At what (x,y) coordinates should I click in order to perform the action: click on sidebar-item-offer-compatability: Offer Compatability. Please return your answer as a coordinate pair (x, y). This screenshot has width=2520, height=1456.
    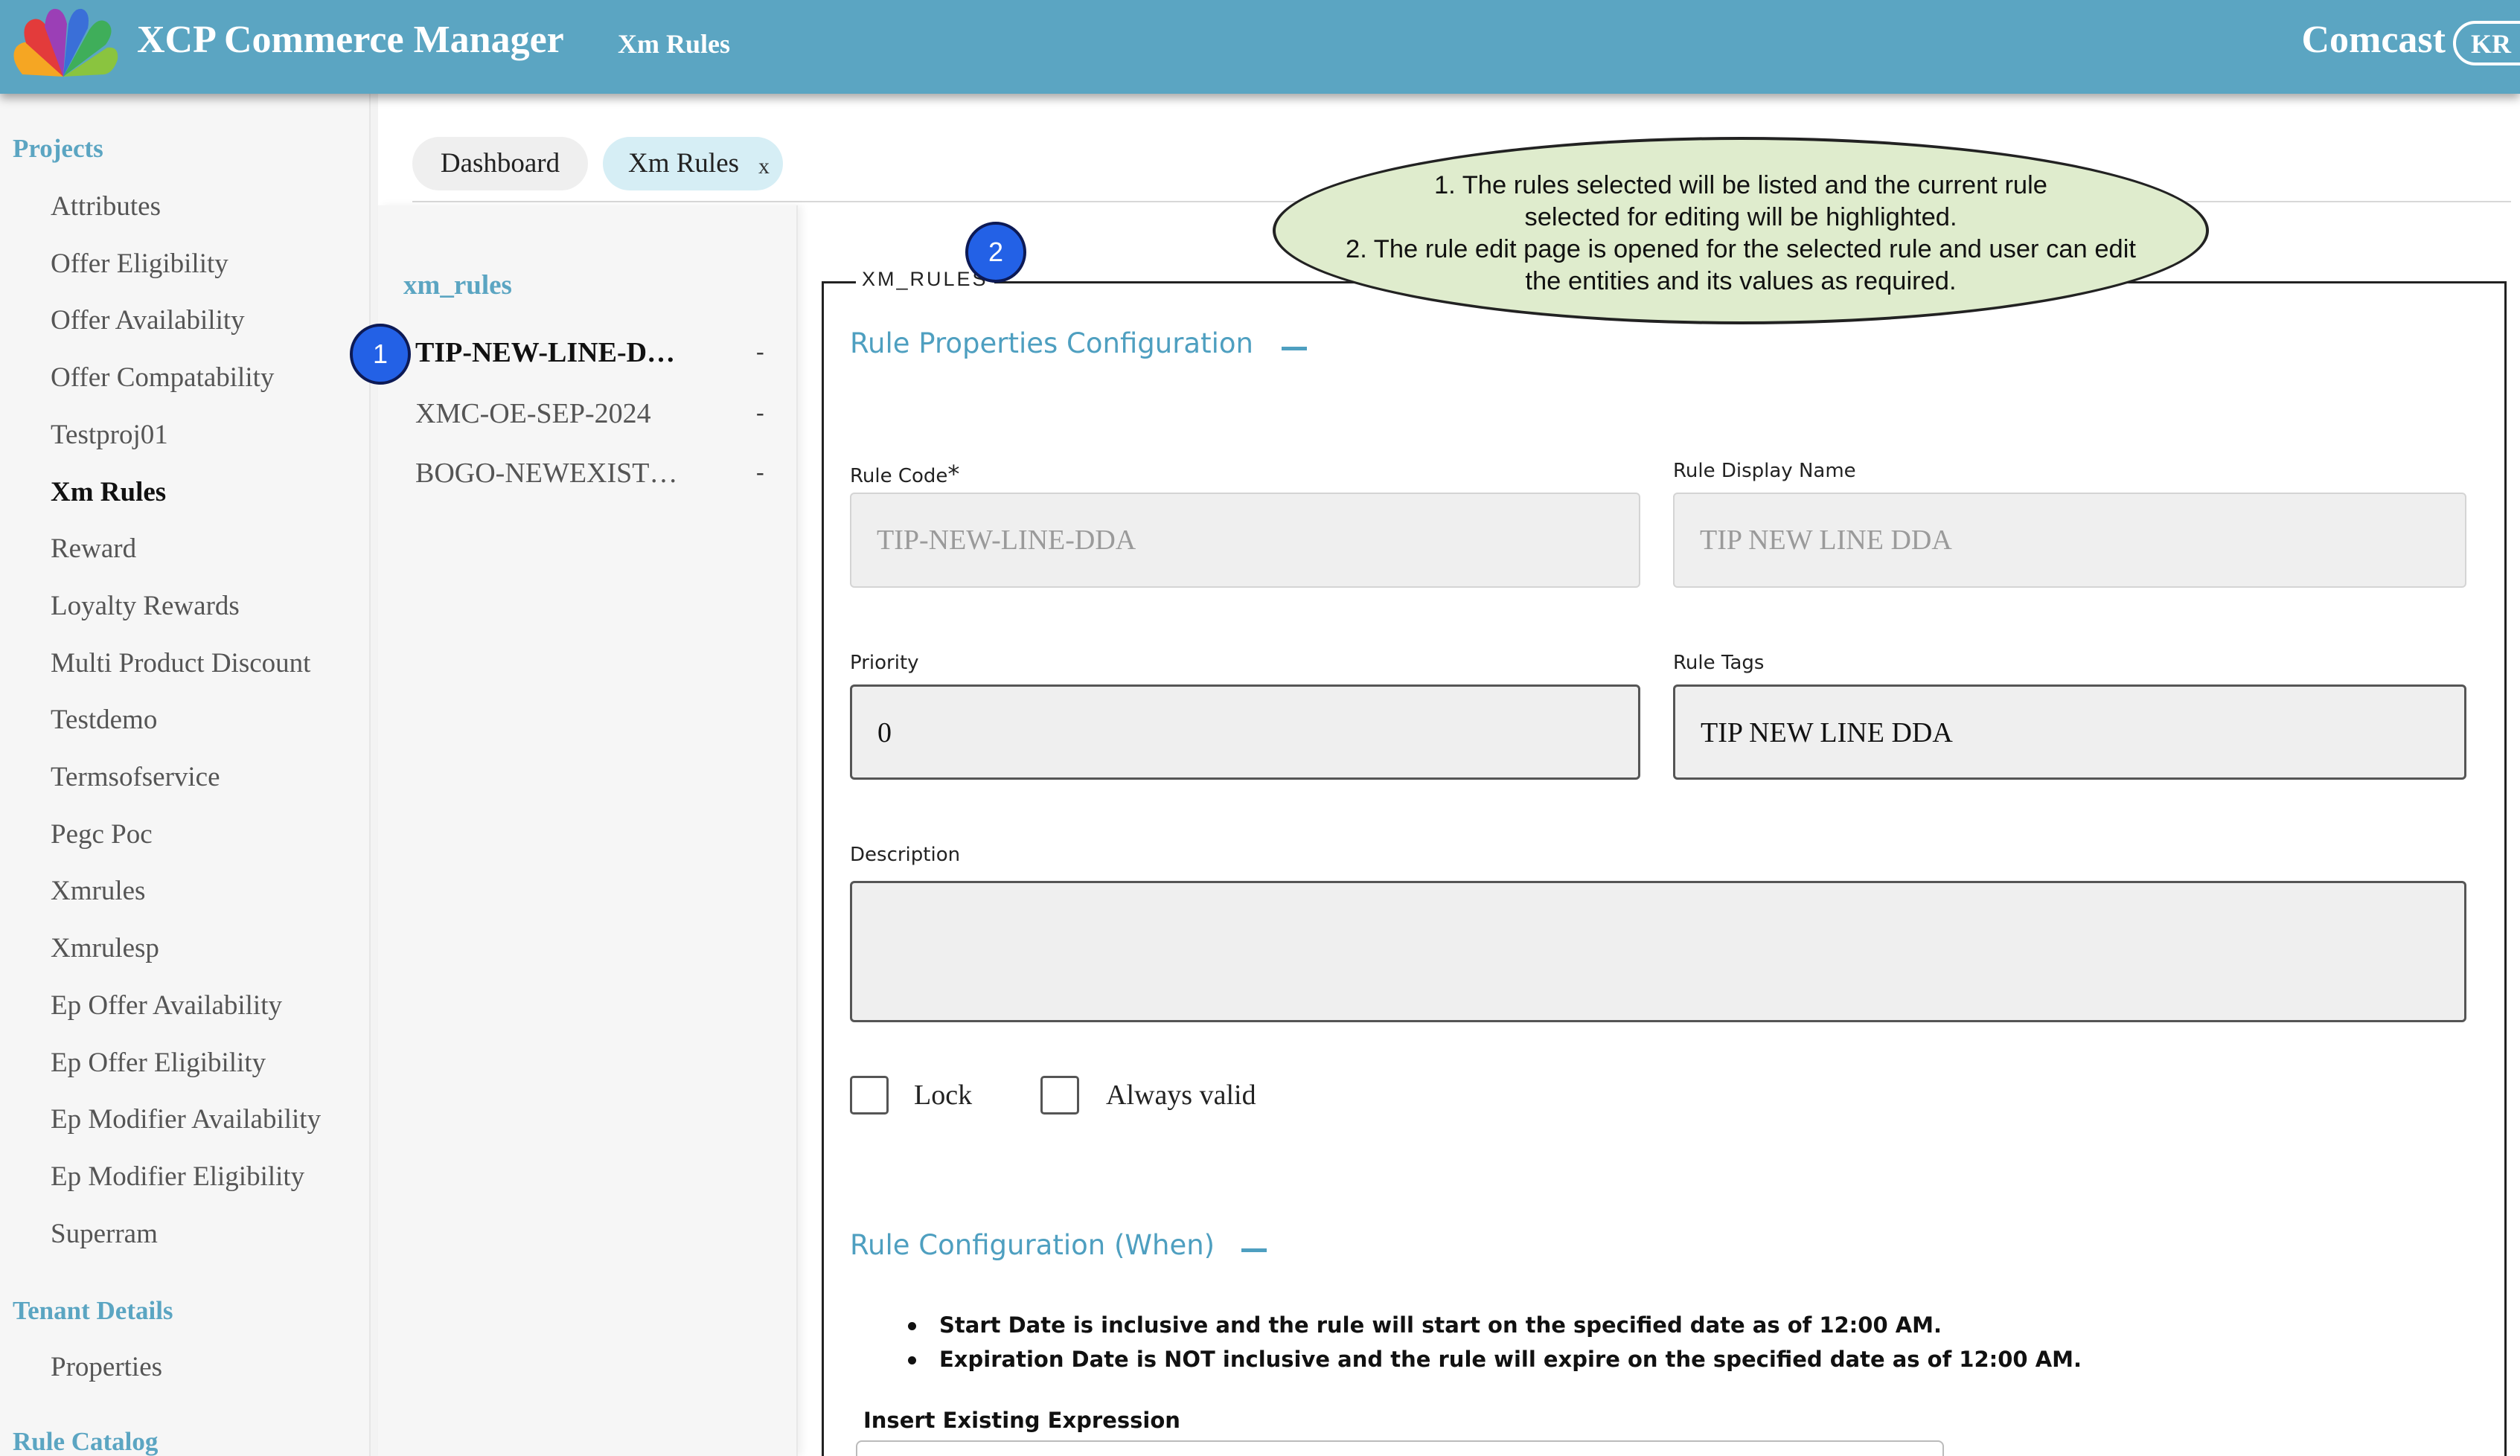
    Looking at the image, I should click on (162, 378).